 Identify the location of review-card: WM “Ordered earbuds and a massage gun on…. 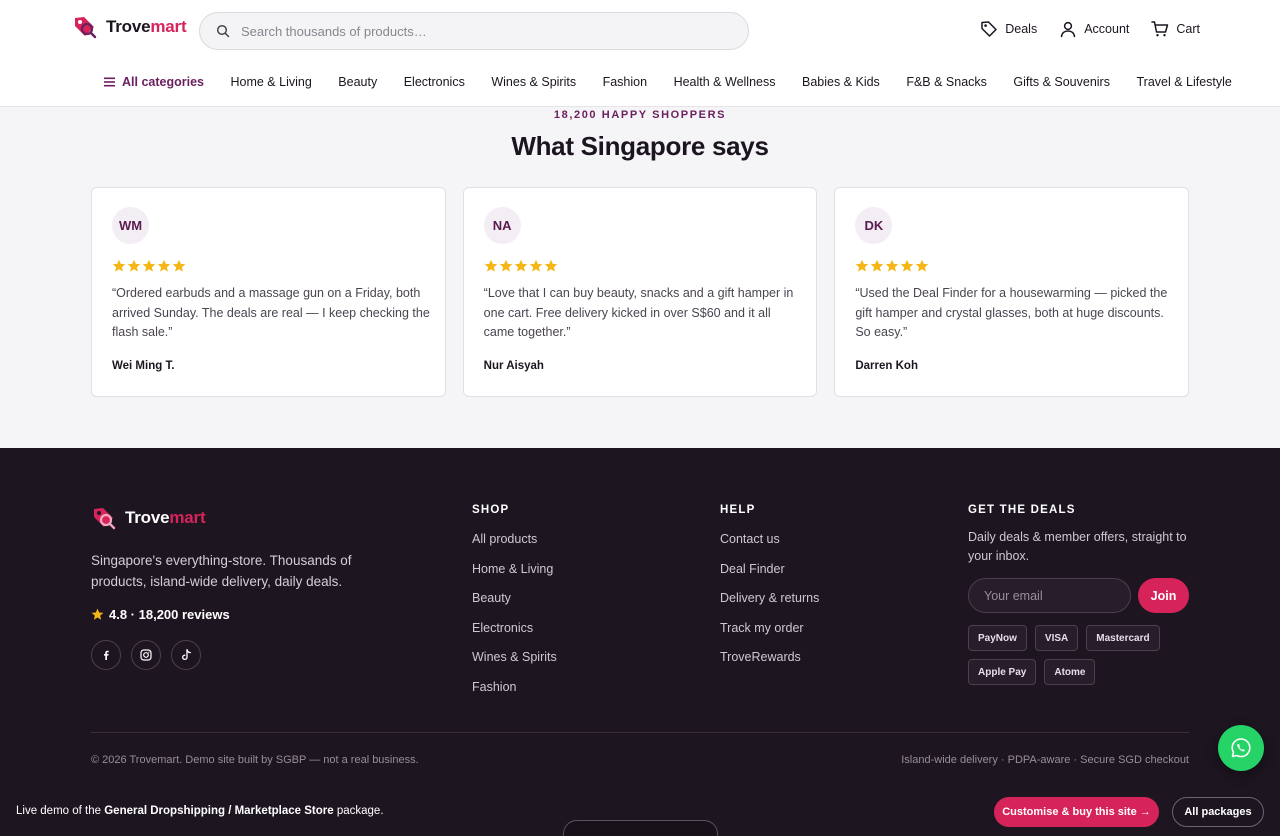
(268, 292).